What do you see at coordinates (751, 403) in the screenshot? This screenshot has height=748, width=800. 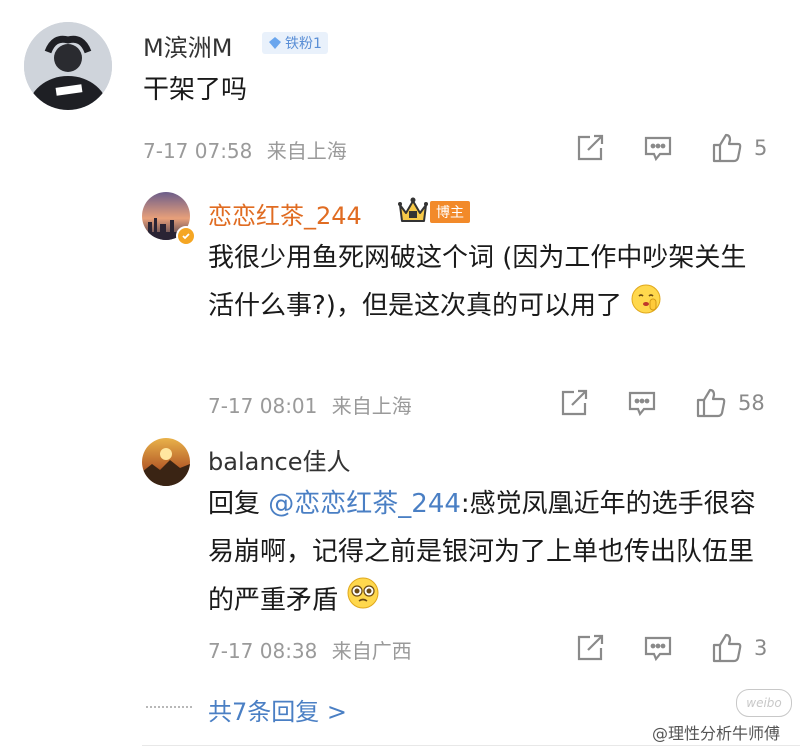 I see `reply-like-count-1: 58` at bounding box center [751, 403].